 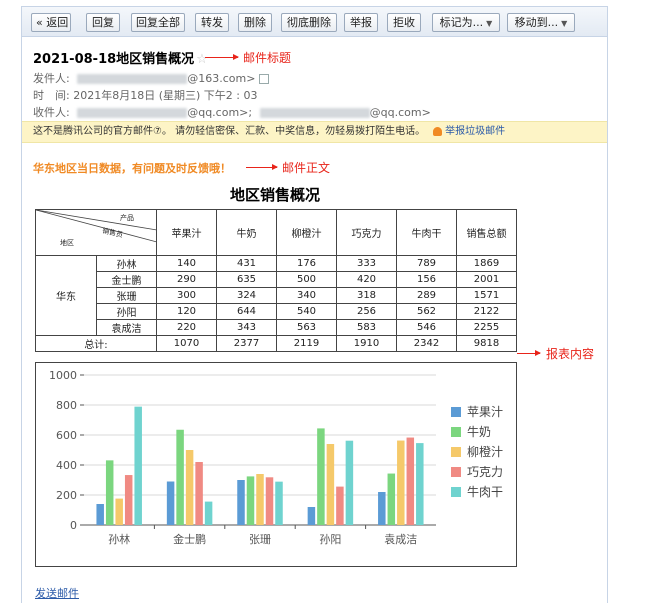 What do you see at coordinates (426, 279) in the screenshot?
I see `table-cell: 156` at bounding box center [426, 279].